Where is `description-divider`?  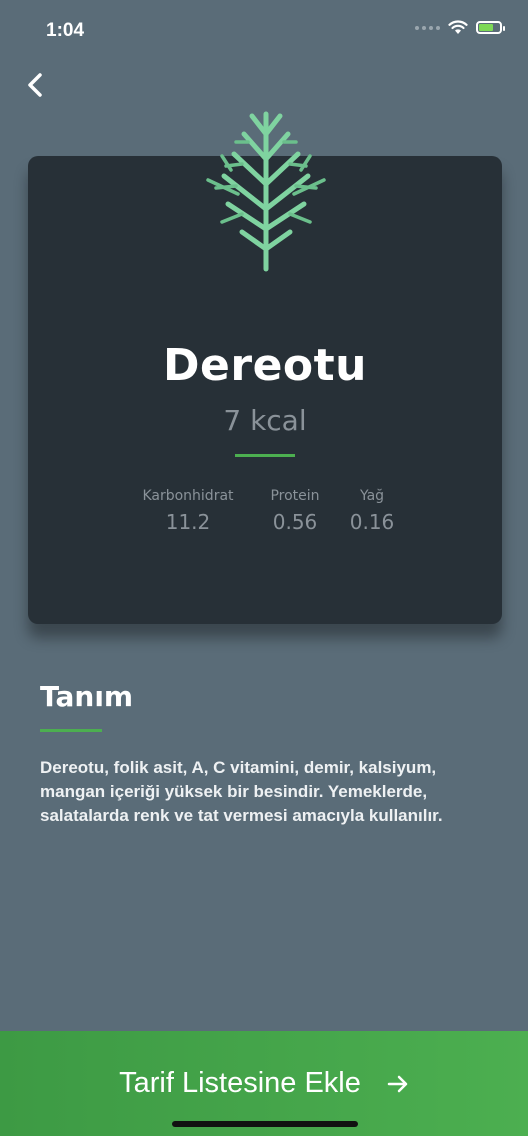 description-divider is located at coordinates (71, 730).